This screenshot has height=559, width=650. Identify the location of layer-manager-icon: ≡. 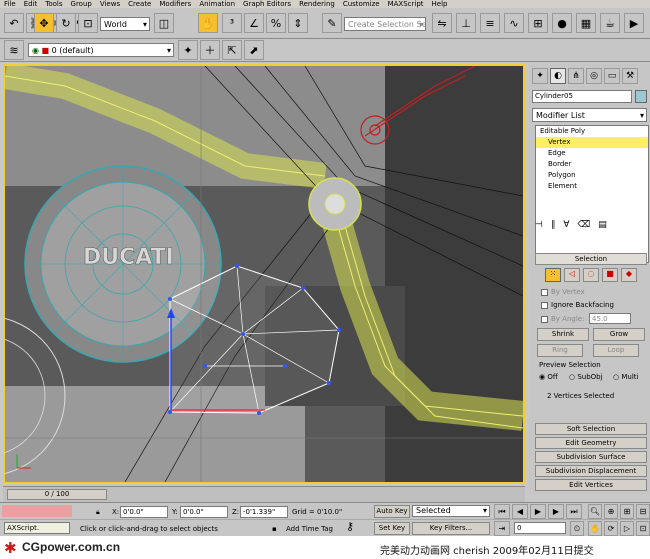
(490, 23).